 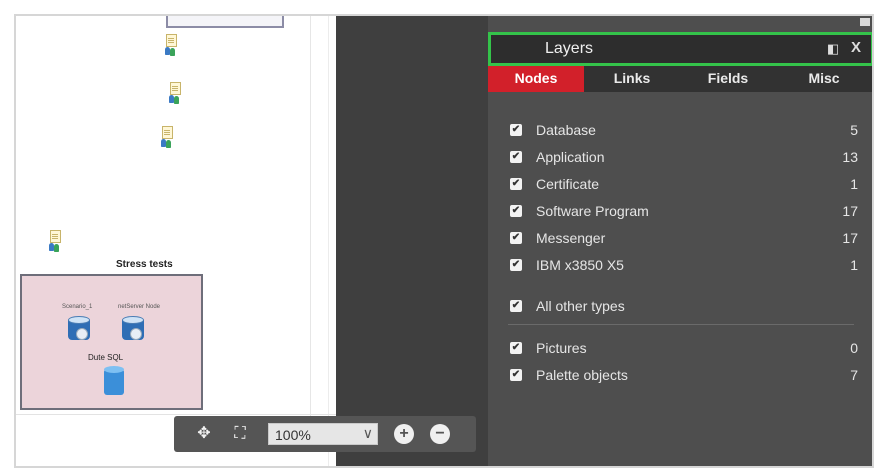 I want to click on node-label: Dute SQL, so click(x=106, y=357).